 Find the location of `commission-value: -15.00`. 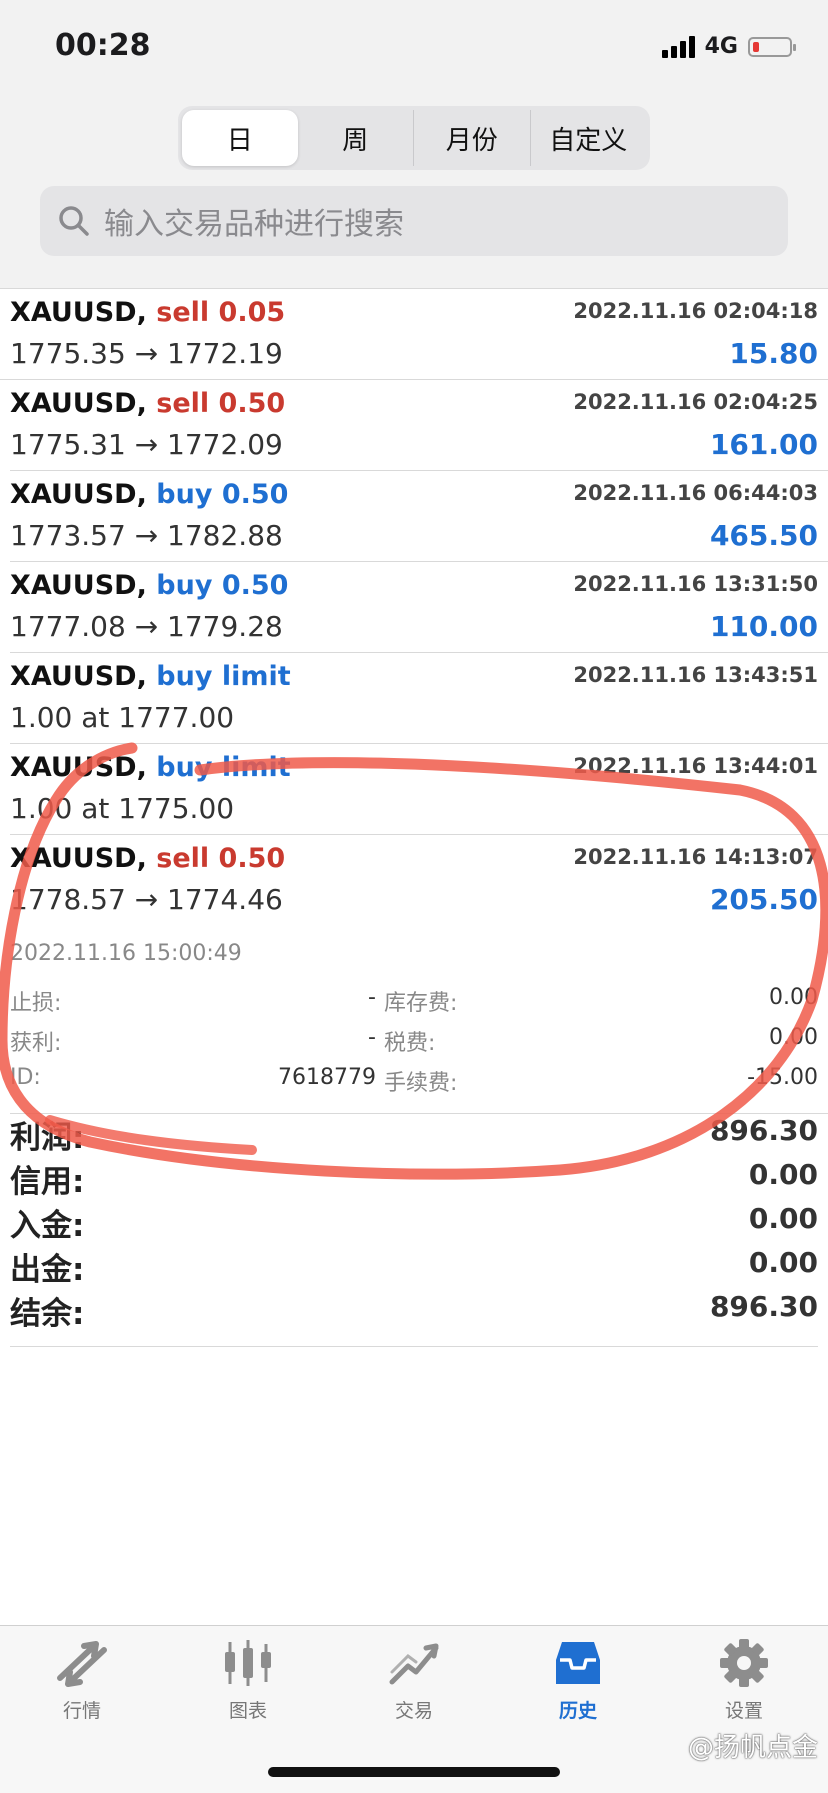

commission-value: -15.00 is located at coordinates (782, 1077).